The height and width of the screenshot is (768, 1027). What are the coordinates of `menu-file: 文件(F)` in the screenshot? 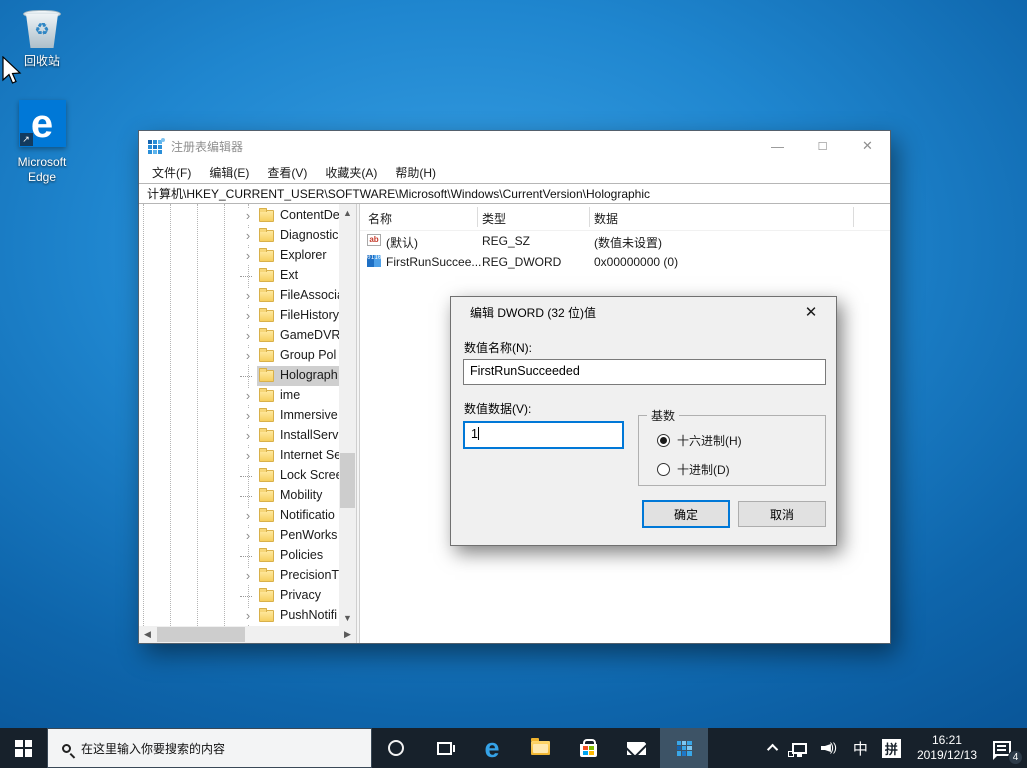 It's located at (171, 172).